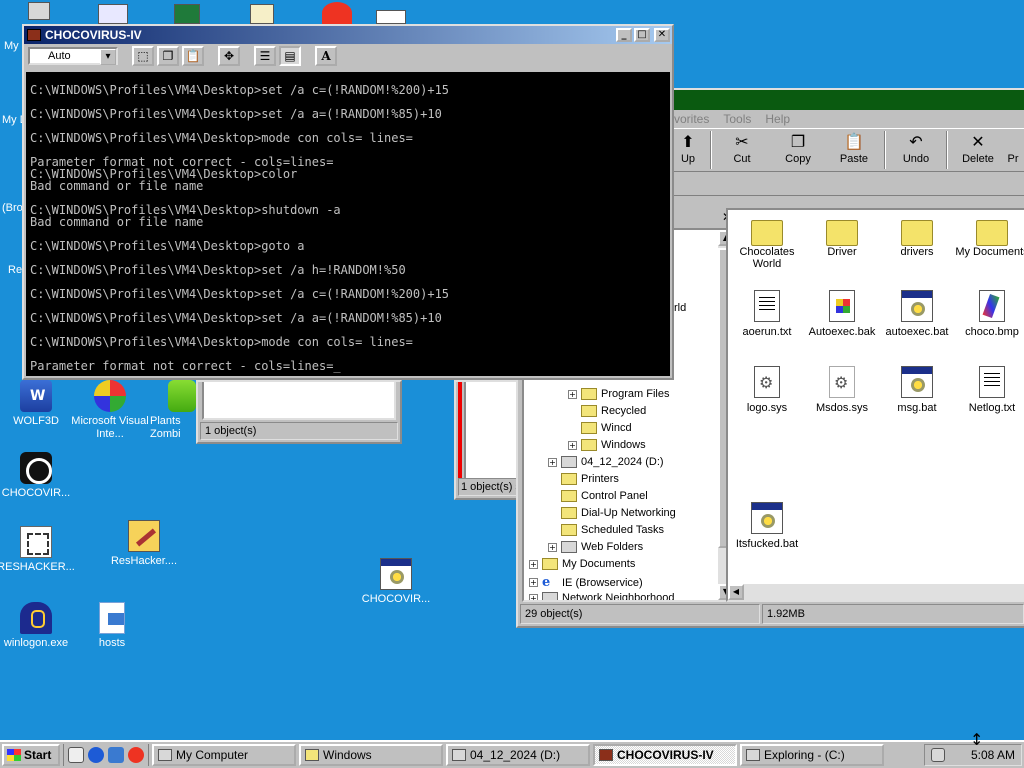 Image resolution: width=1024 pixels, height=768 pixels. I want to click on copy-icon: ❐, so click(798, 141).